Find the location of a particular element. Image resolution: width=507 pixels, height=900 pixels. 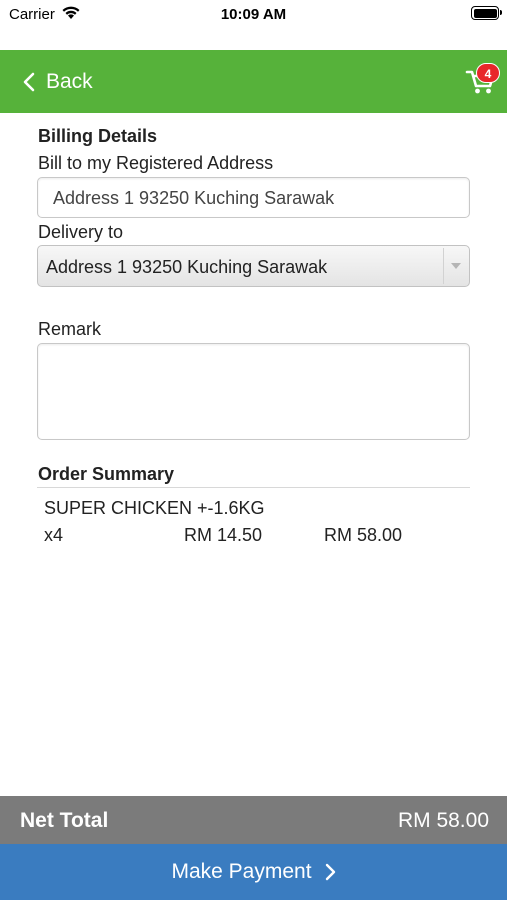

make-payment-label: Make Payment is located at coordinates (241, 871).